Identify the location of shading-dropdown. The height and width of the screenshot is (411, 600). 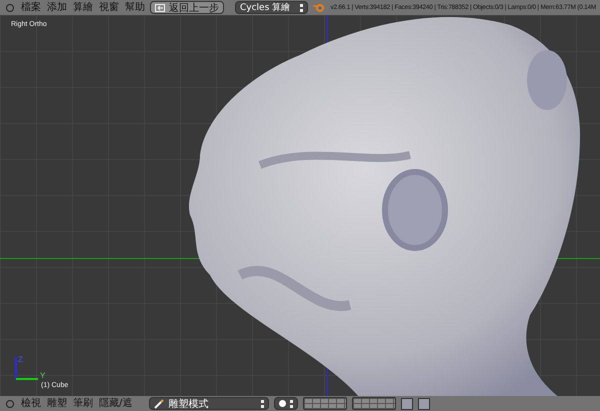
(286, 403).